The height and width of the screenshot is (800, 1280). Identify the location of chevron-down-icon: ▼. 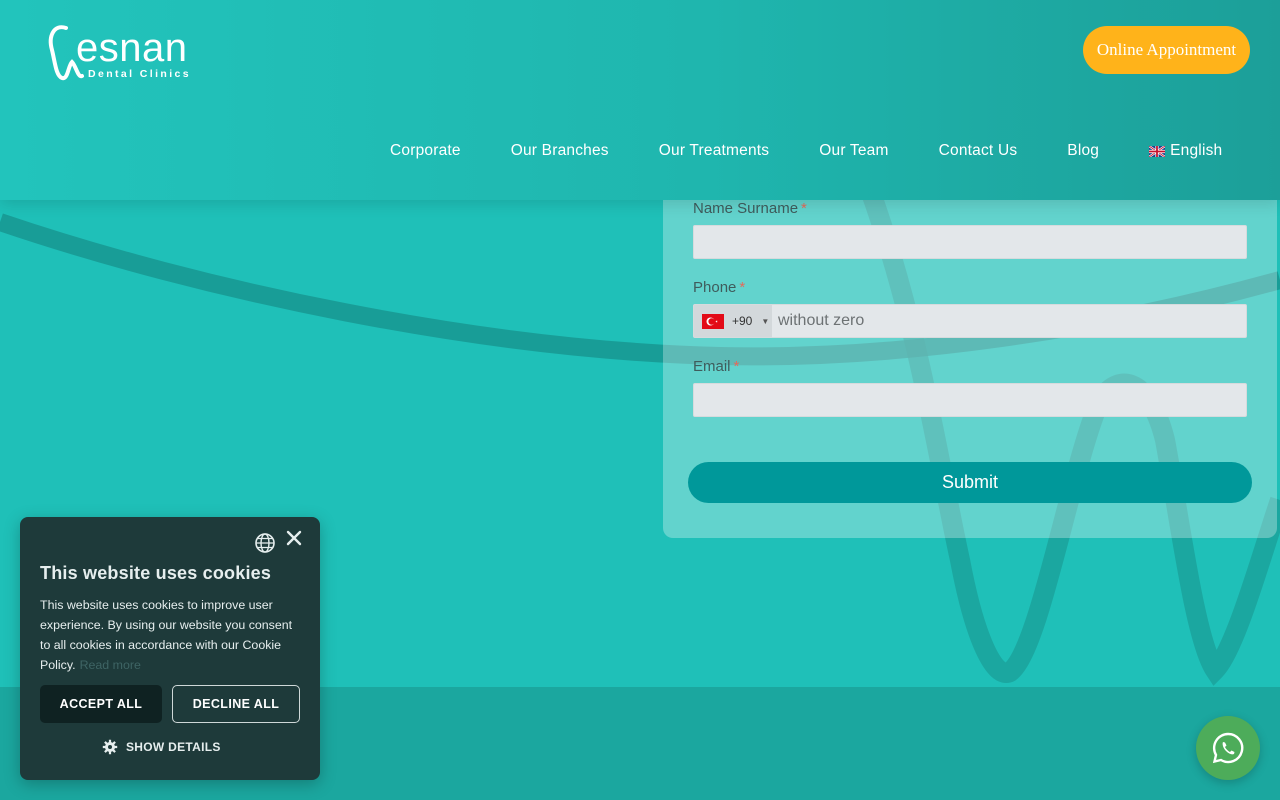
(765, 321).